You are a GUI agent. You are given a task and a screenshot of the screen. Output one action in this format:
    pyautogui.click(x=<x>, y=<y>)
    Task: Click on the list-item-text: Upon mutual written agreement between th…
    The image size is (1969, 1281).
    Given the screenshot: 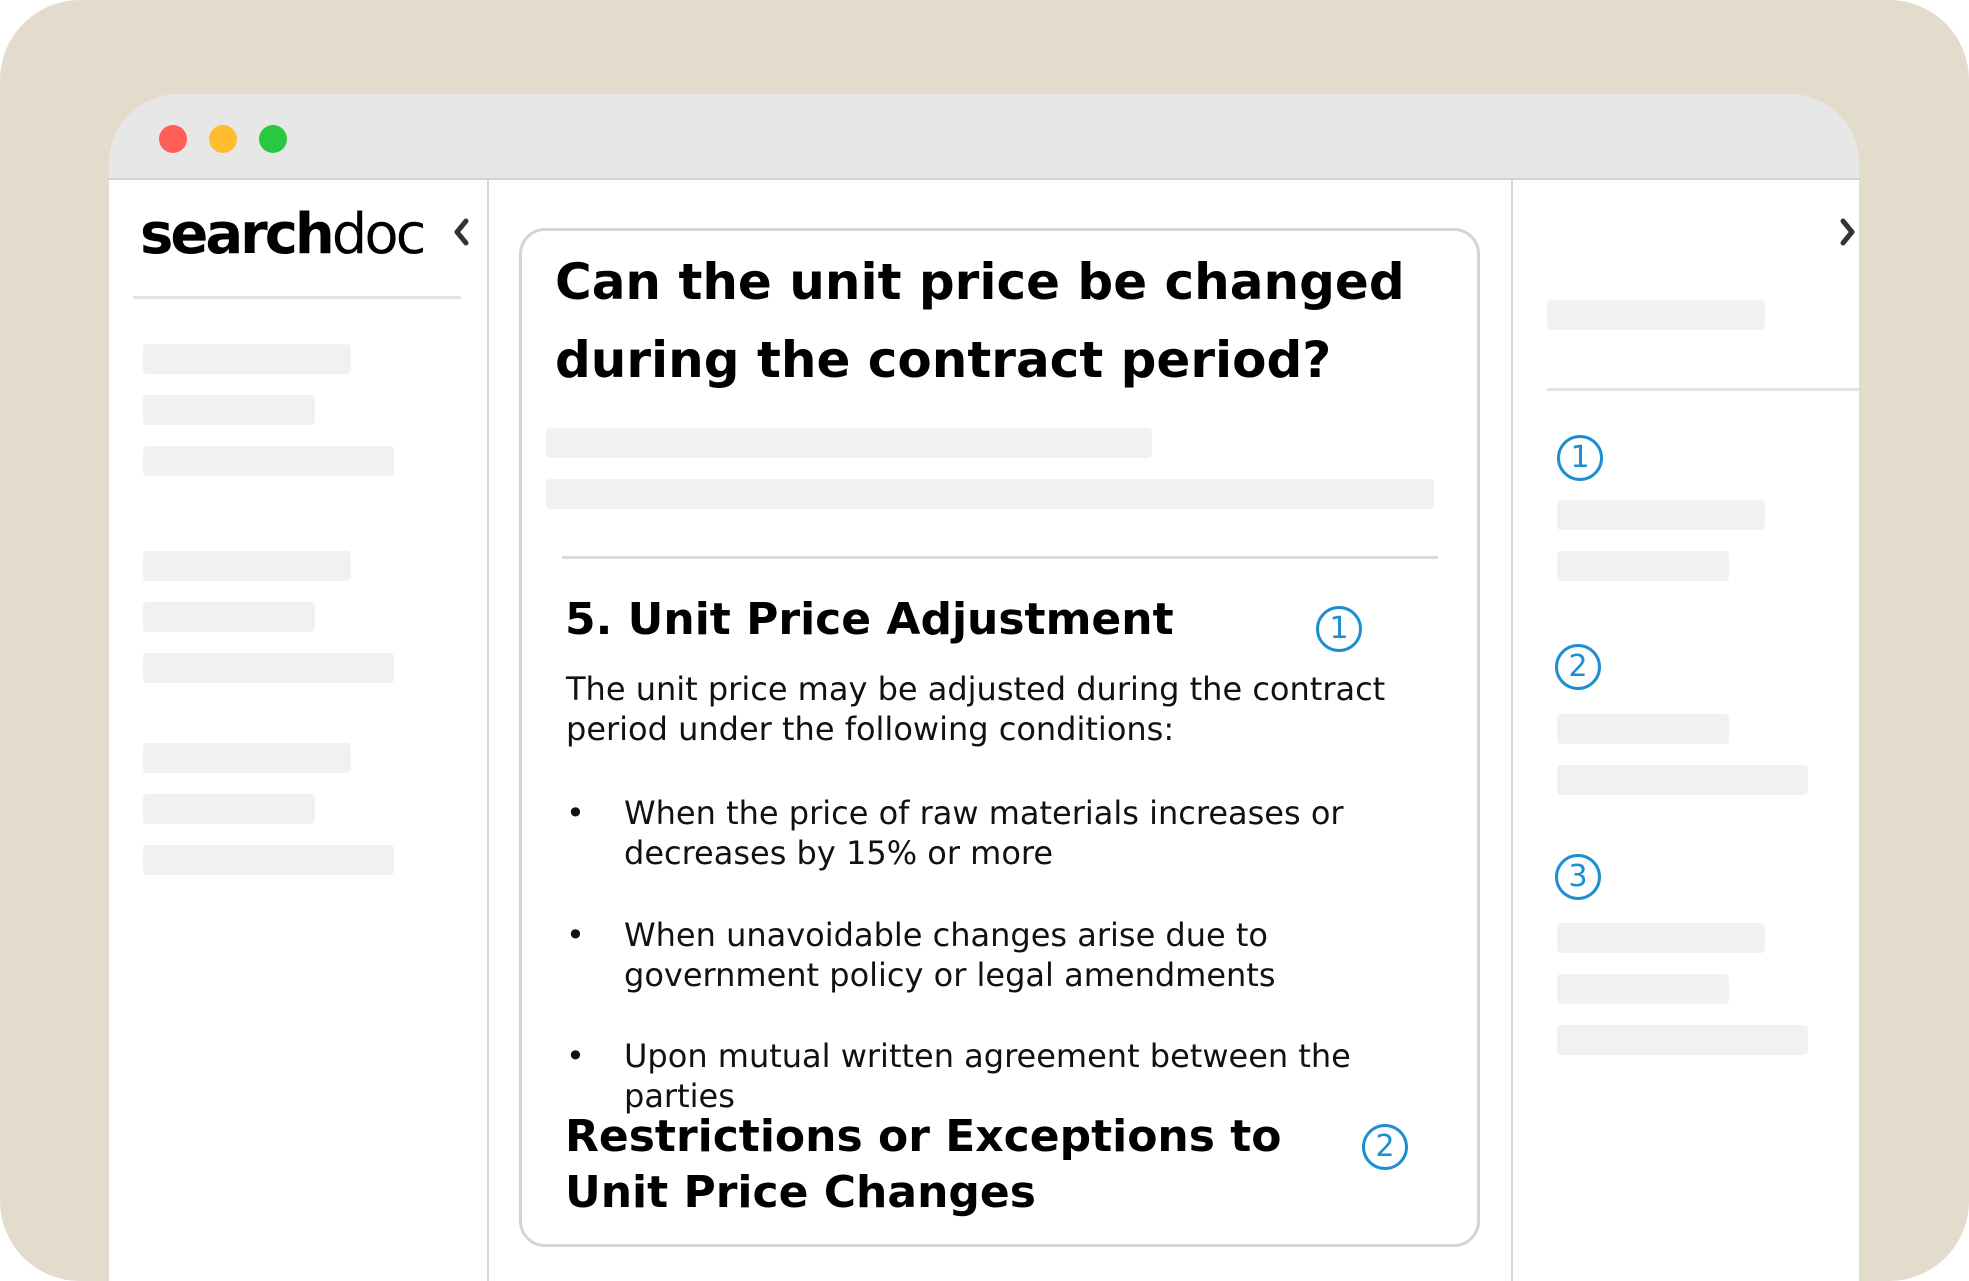 What is the action you would take?
    pyautogui.click(x=987, y=1076)
    